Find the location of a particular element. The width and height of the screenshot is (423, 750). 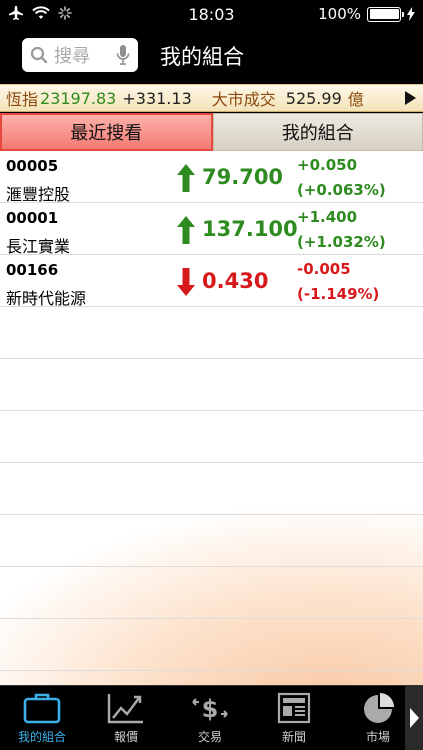

stock-row: 00166 新時代能源 0.430 -0.005 (-1.149%) is located at coordinates (211, 281).